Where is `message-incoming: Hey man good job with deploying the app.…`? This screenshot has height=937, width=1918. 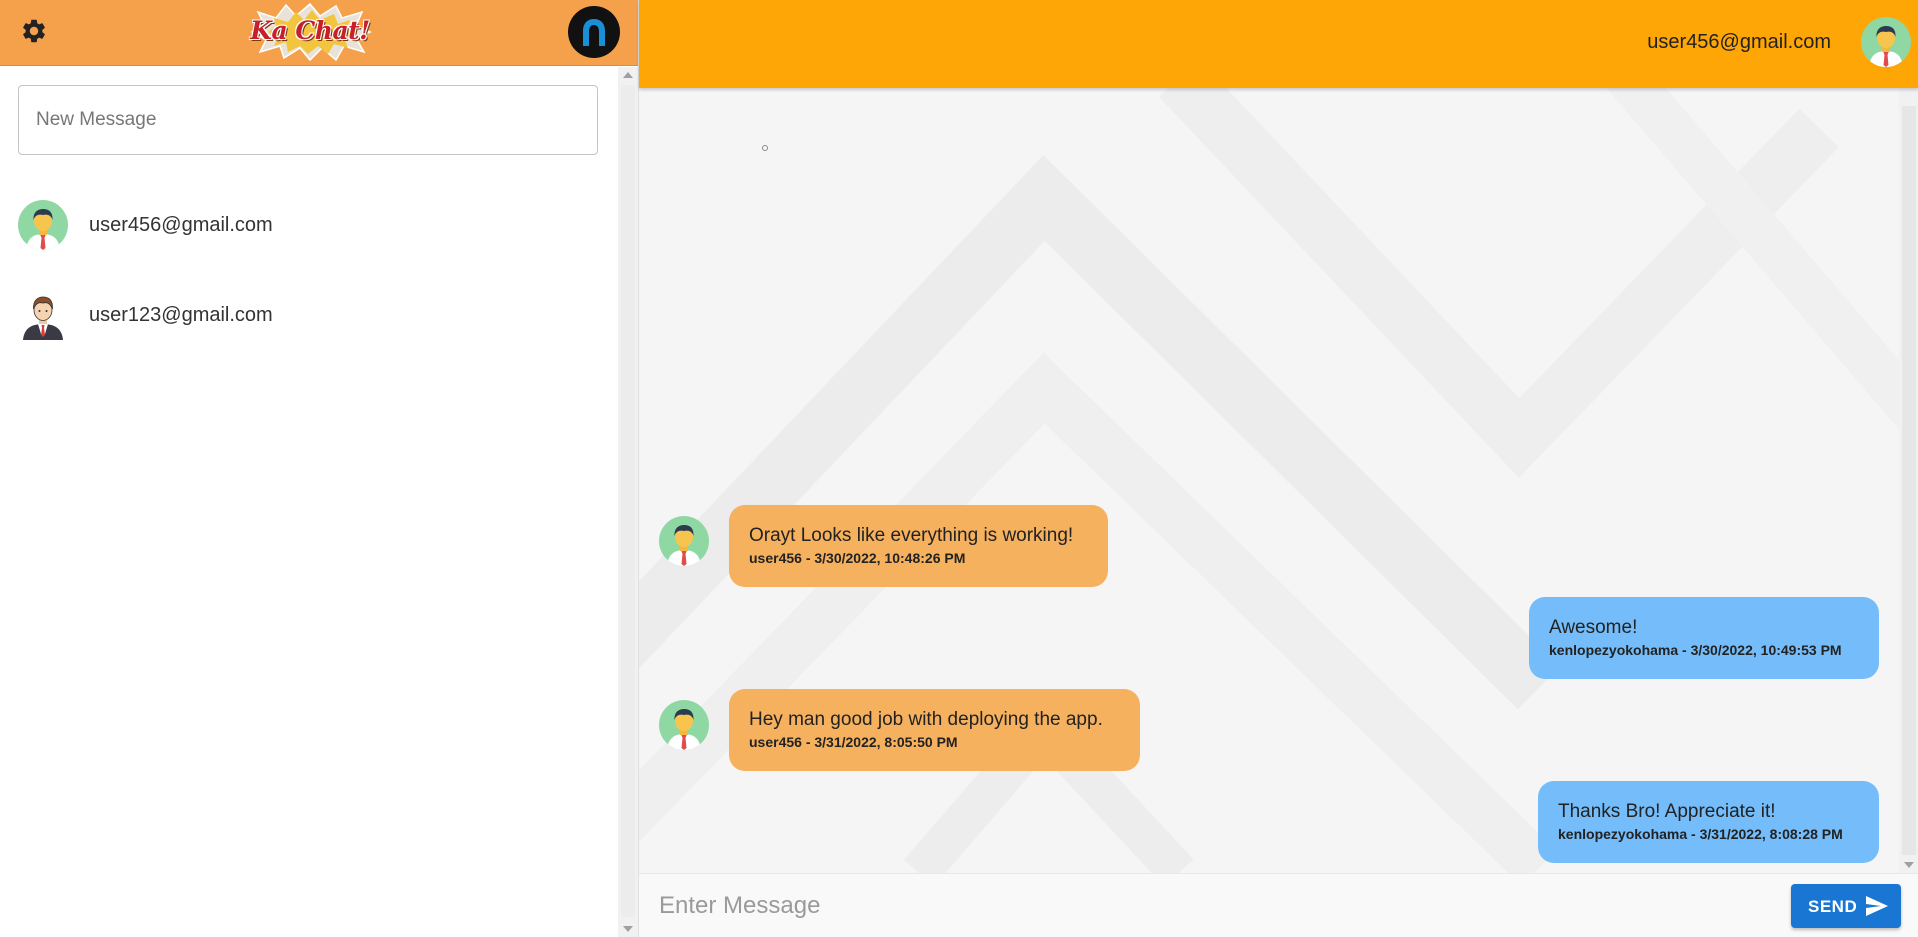 message-incoming: Hey man good job with deploying the app.… is located at coordinates (959, 731).